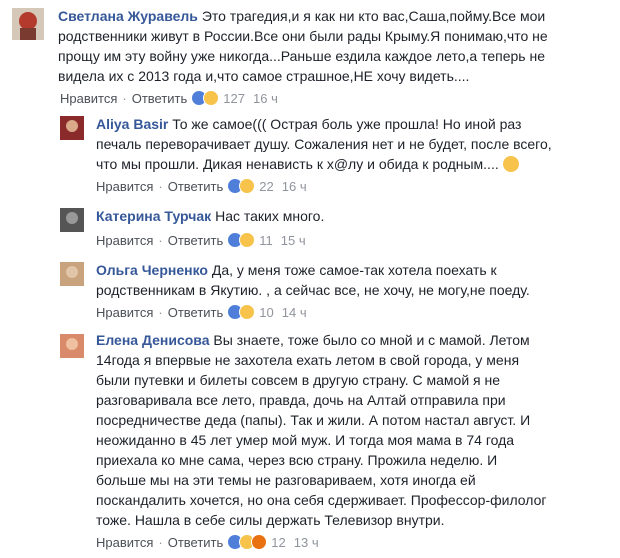 The image size is (620, 558). I want to click on comment-actions: Нравится · Ответить 12 13 ч, so click(207, 542).